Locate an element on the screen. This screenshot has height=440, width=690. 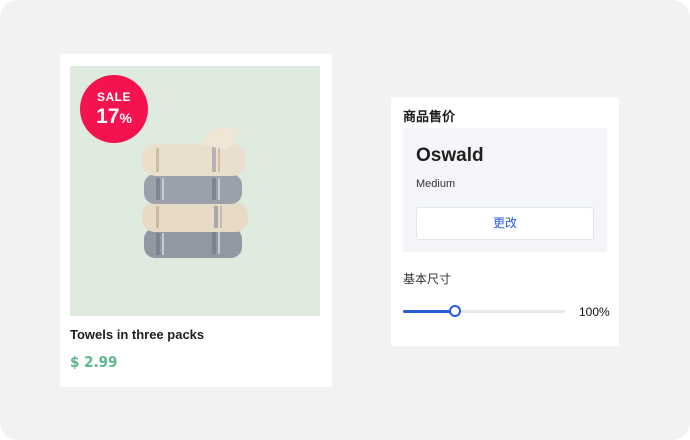
sale-label: SALE is located at coordinates (113, 97).